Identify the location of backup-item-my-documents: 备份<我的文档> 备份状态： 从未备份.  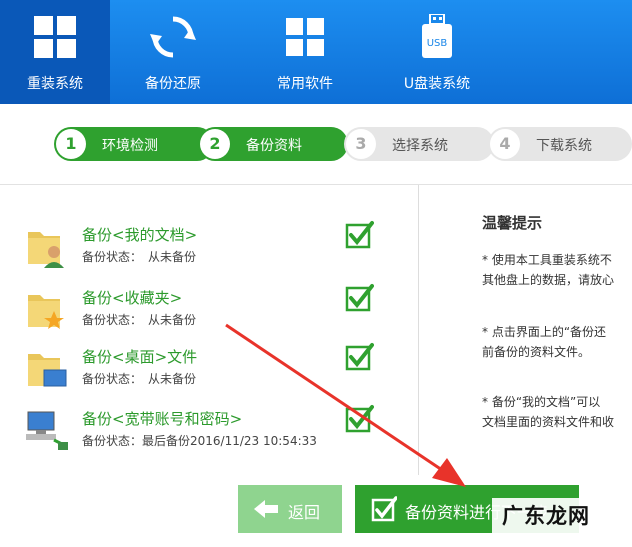
(214, 250).